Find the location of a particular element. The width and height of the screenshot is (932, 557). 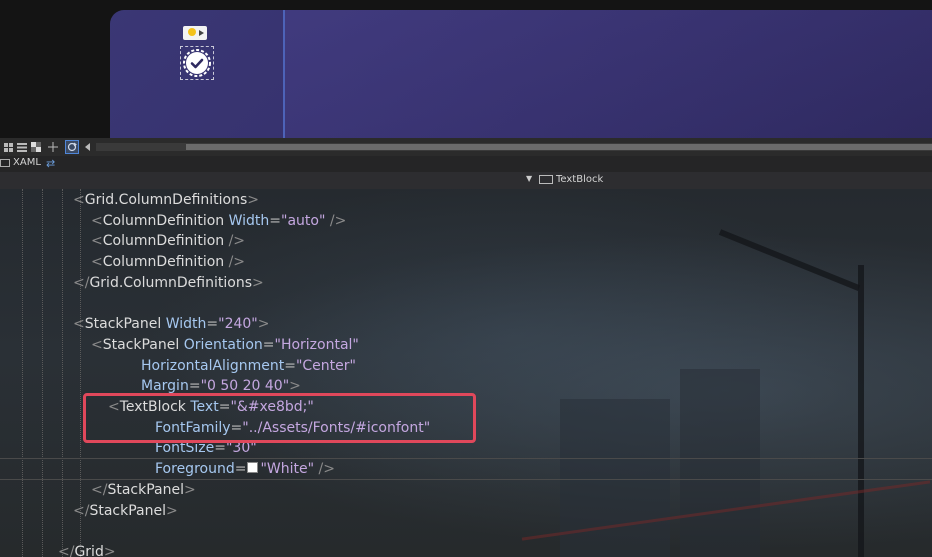

list-view-glyph is located at coordinates (22, 147).